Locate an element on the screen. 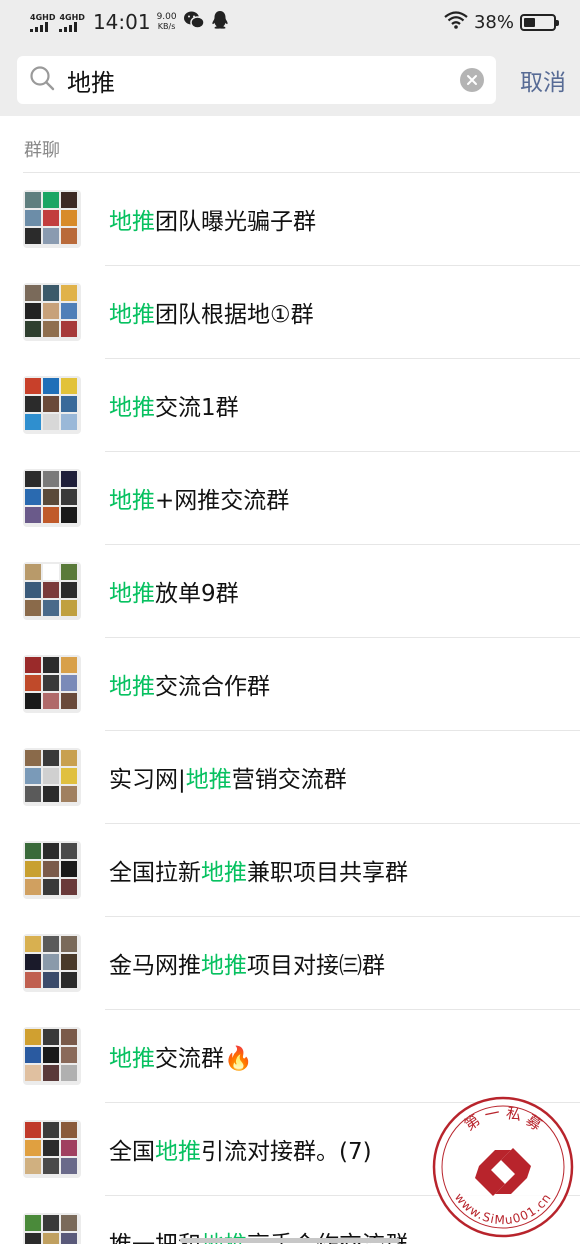 The image size is (580, 1244). status-bar: 4GHD 4GHD 14:01 9.00 KB/s 38% is located at coordinates (290, 22).